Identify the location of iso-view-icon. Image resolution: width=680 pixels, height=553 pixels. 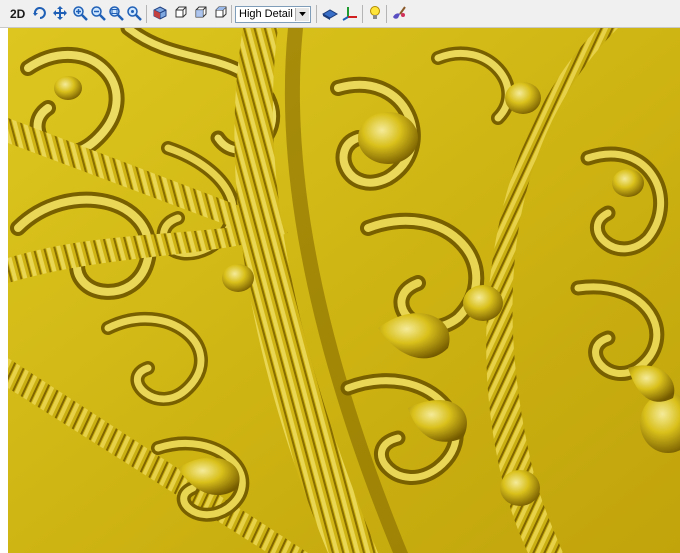
(160, 13).